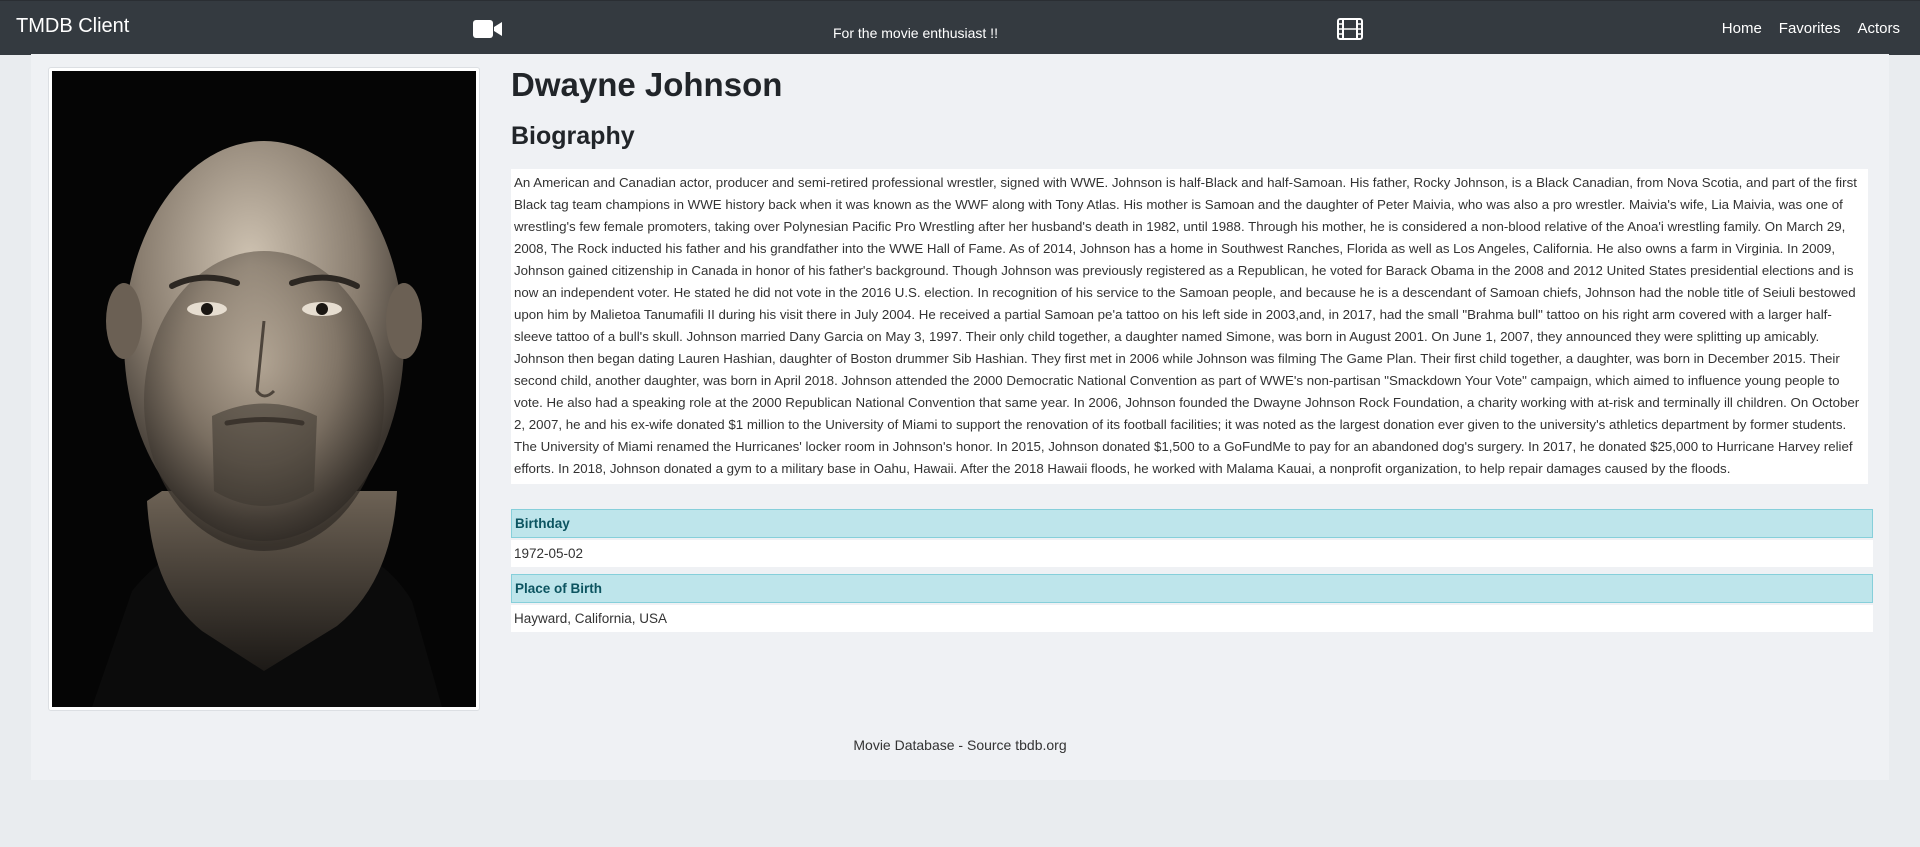  What do you see at coordinates (1742, 28) in the screenshot?
I see `nav-home-link: Home` at bounding box center [1742, 28].